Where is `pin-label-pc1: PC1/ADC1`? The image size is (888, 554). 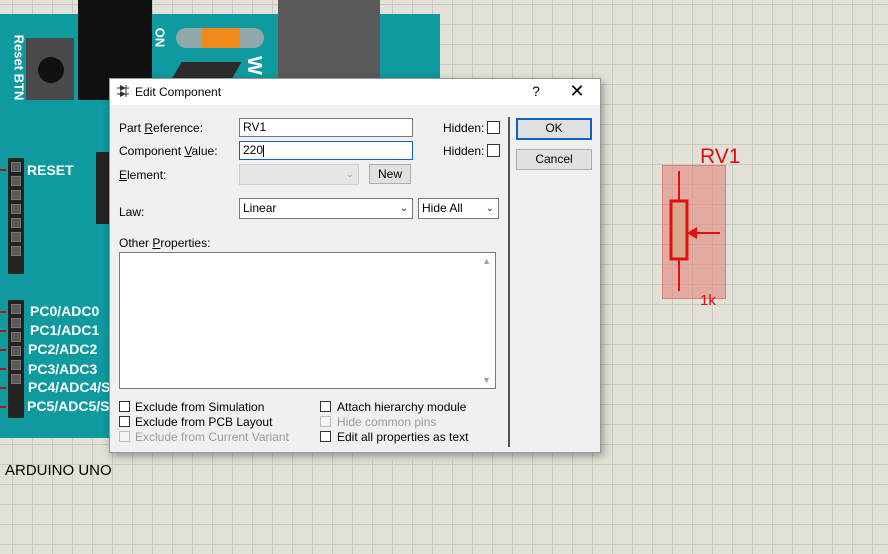
pin-label-pc1: PC1/ADC1 is located at coordinates (65, 330).